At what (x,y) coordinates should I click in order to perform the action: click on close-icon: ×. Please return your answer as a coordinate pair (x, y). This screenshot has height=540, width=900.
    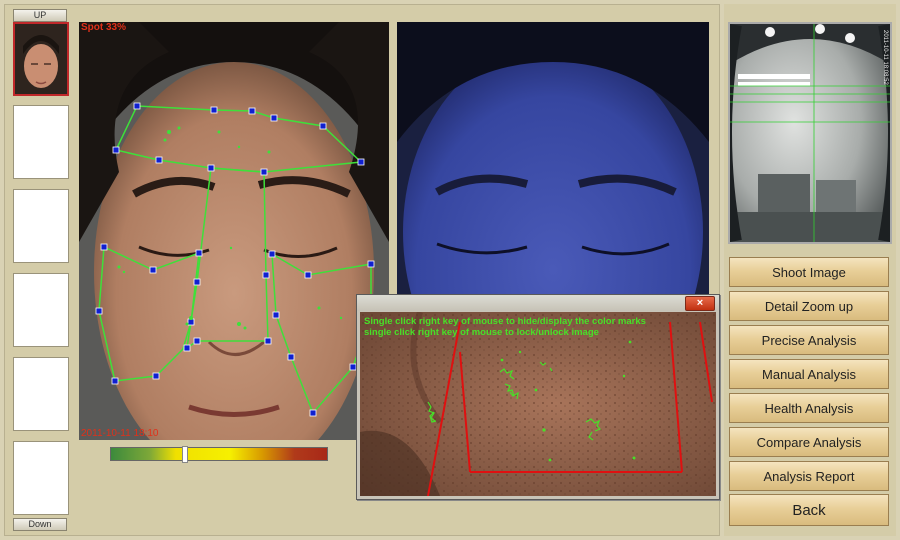
    Looking at the image, I should click on (700, 303).